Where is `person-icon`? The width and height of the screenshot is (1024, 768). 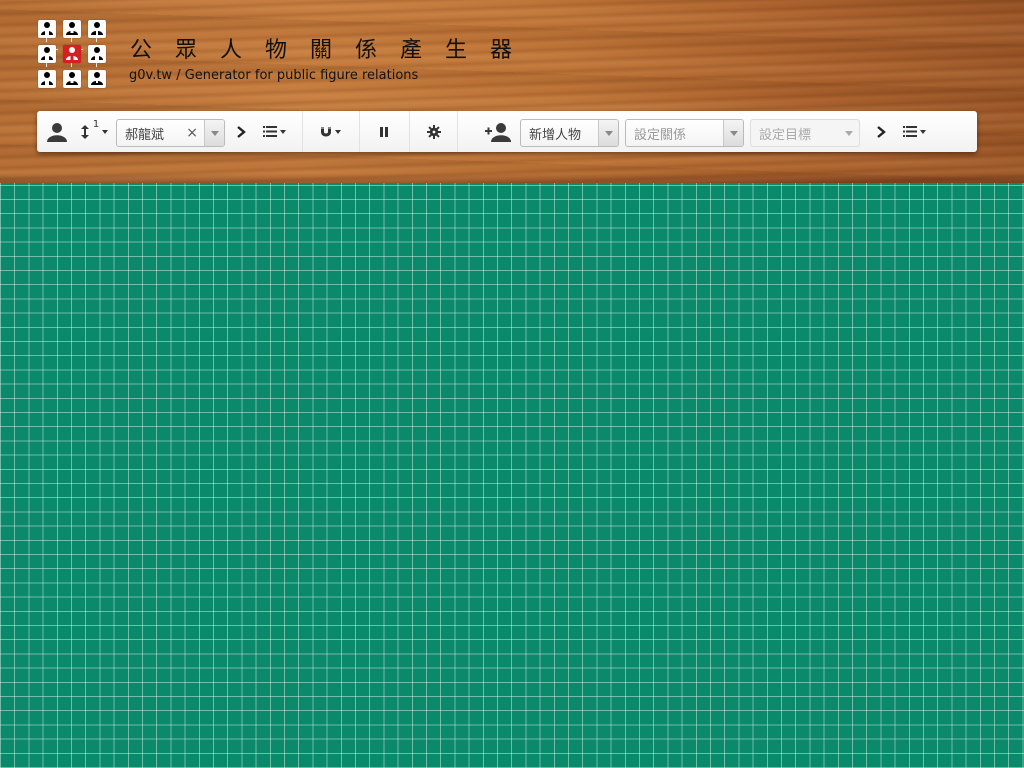 person-icon is located at coordinates (57, 131).